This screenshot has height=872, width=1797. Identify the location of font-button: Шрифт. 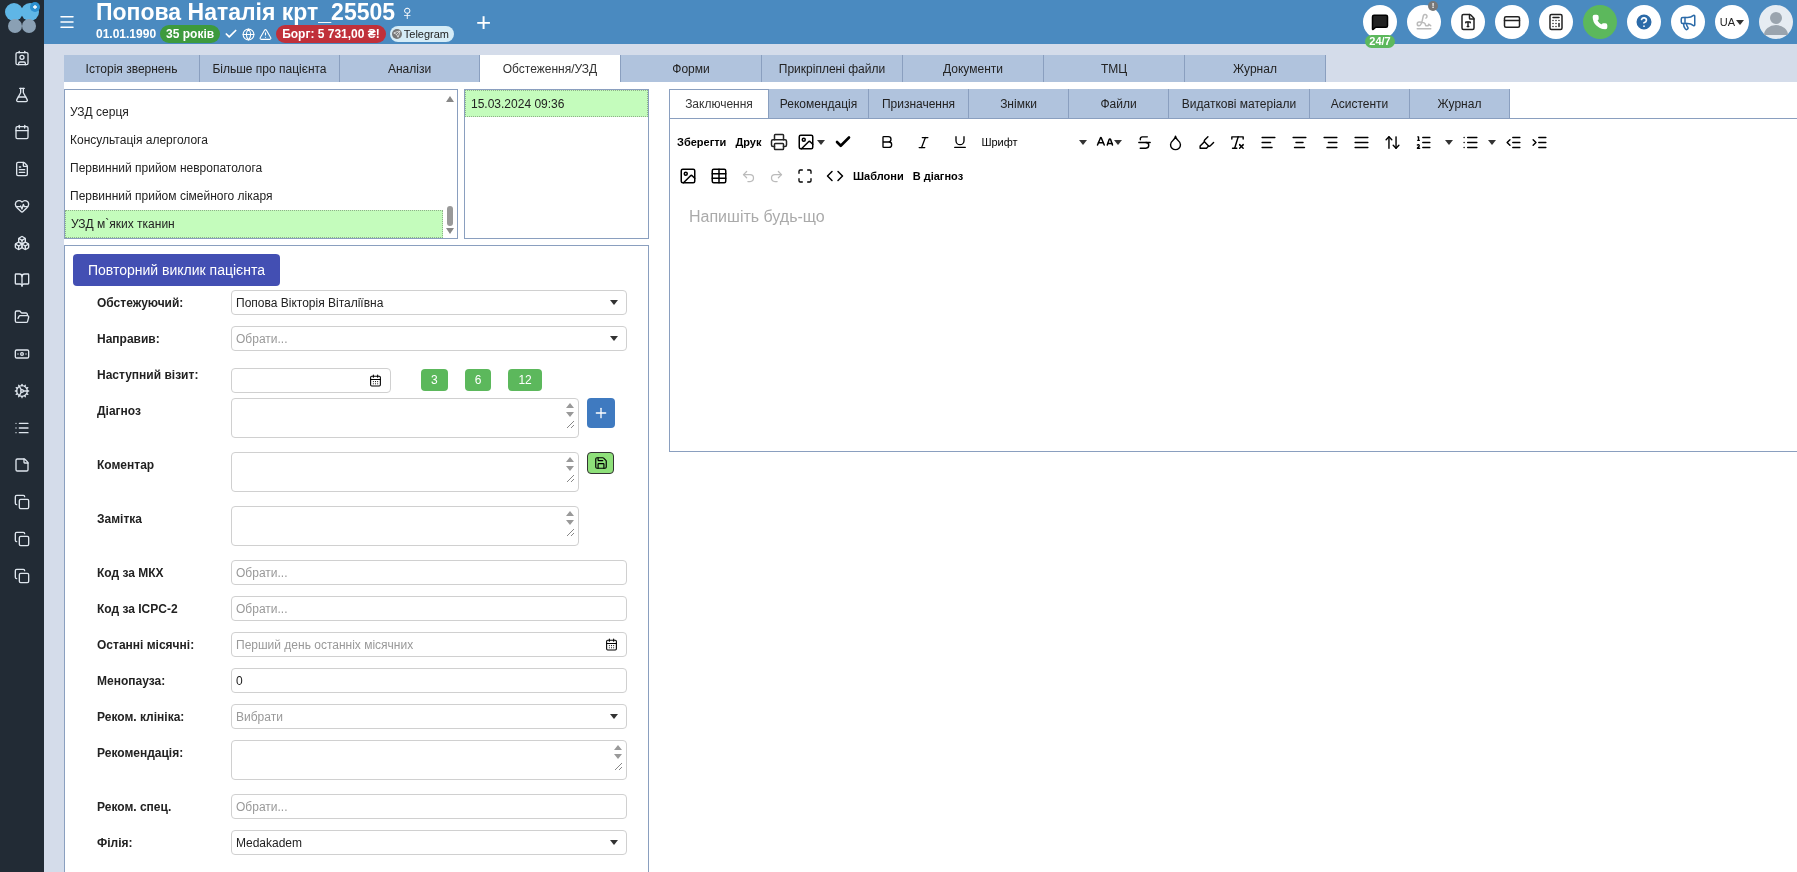
(999, 142).